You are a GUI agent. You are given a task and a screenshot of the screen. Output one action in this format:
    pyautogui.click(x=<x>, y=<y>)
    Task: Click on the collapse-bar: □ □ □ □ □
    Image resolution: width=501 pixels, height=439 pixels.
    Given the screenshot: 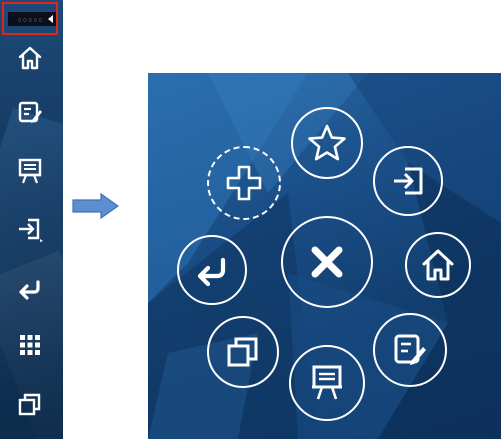 What is the action you would take?
    pyautogui.click(x=32, y=19)
    